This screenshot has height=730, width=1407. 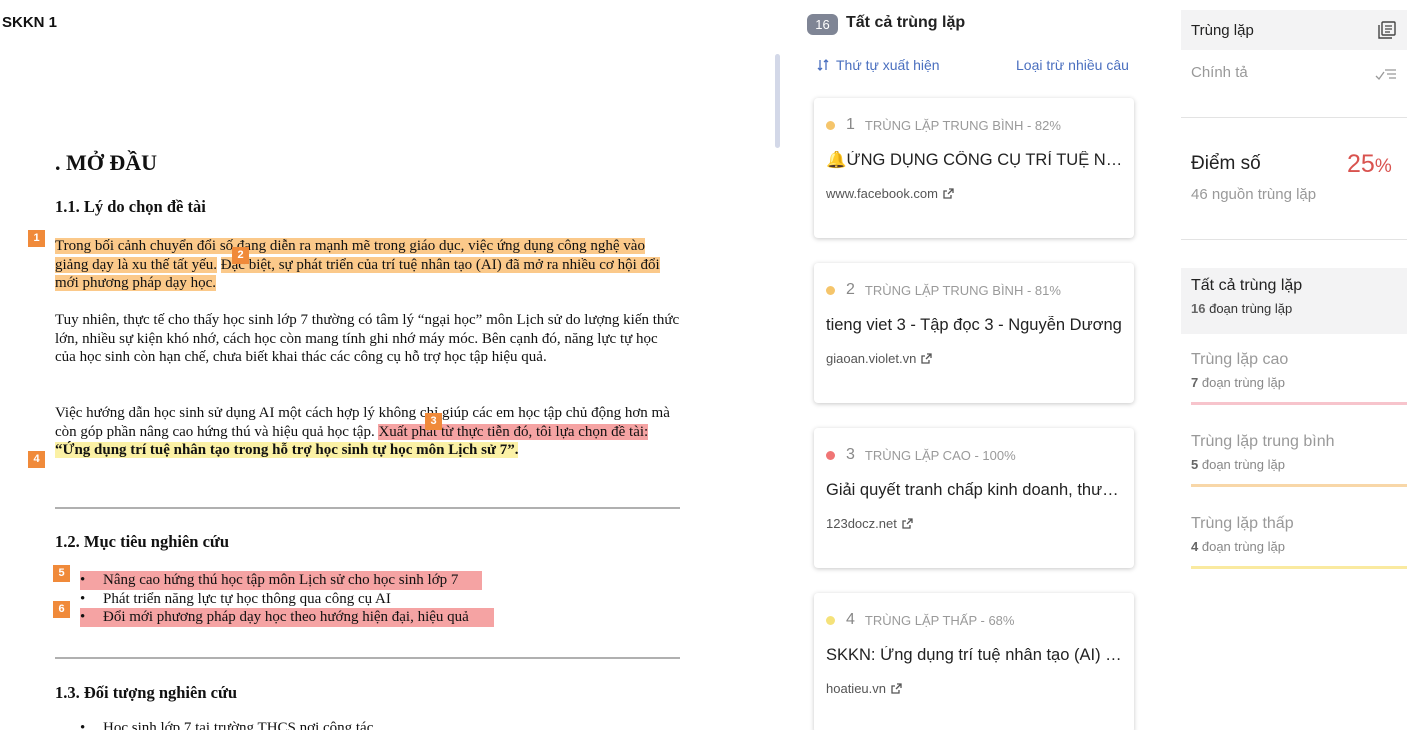 I want to click on category-medium-bar, so click(x=1299, y=485).